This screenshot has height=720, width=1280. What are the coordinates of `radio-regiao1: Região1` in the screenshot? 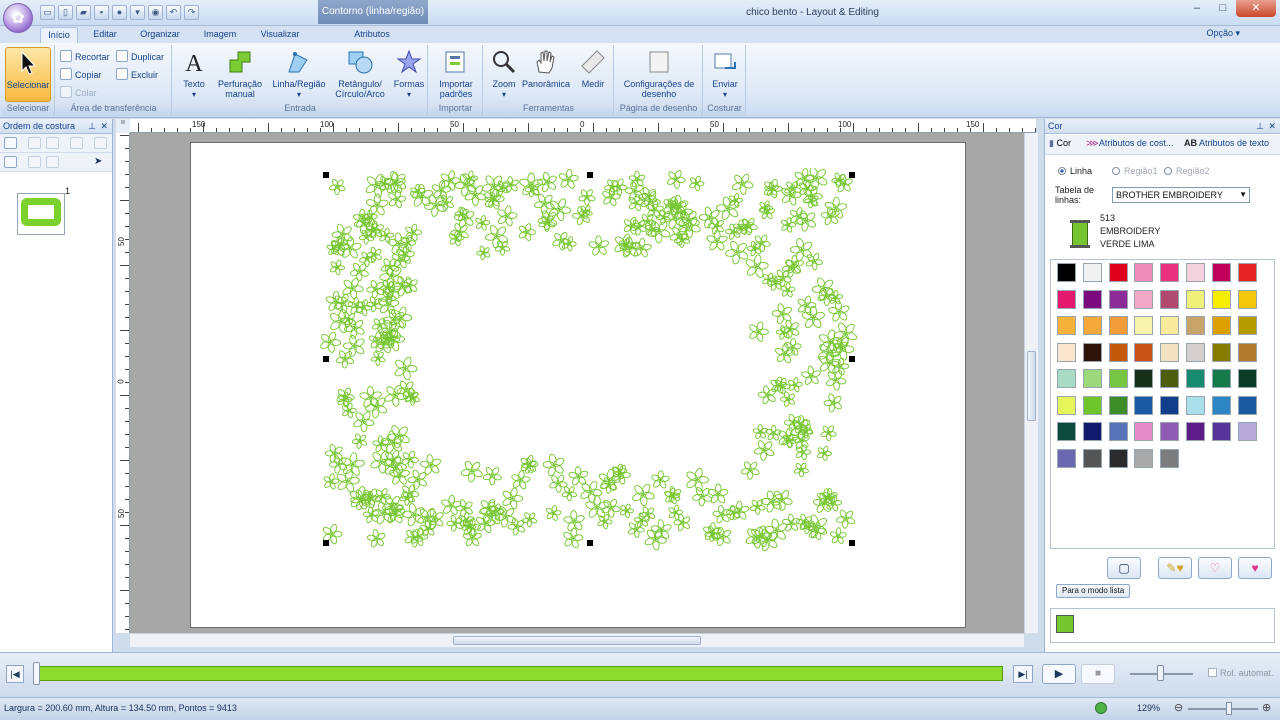 It's located at (1135, 171).